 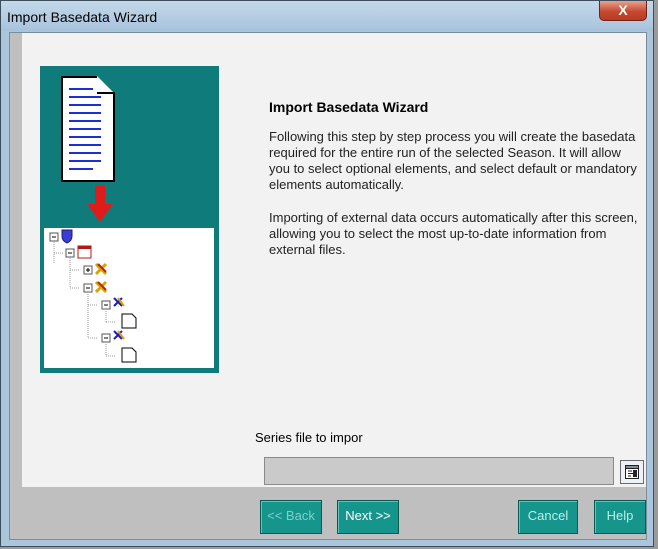 I want to click on back-button: << Back, so click(x=291, y=517).